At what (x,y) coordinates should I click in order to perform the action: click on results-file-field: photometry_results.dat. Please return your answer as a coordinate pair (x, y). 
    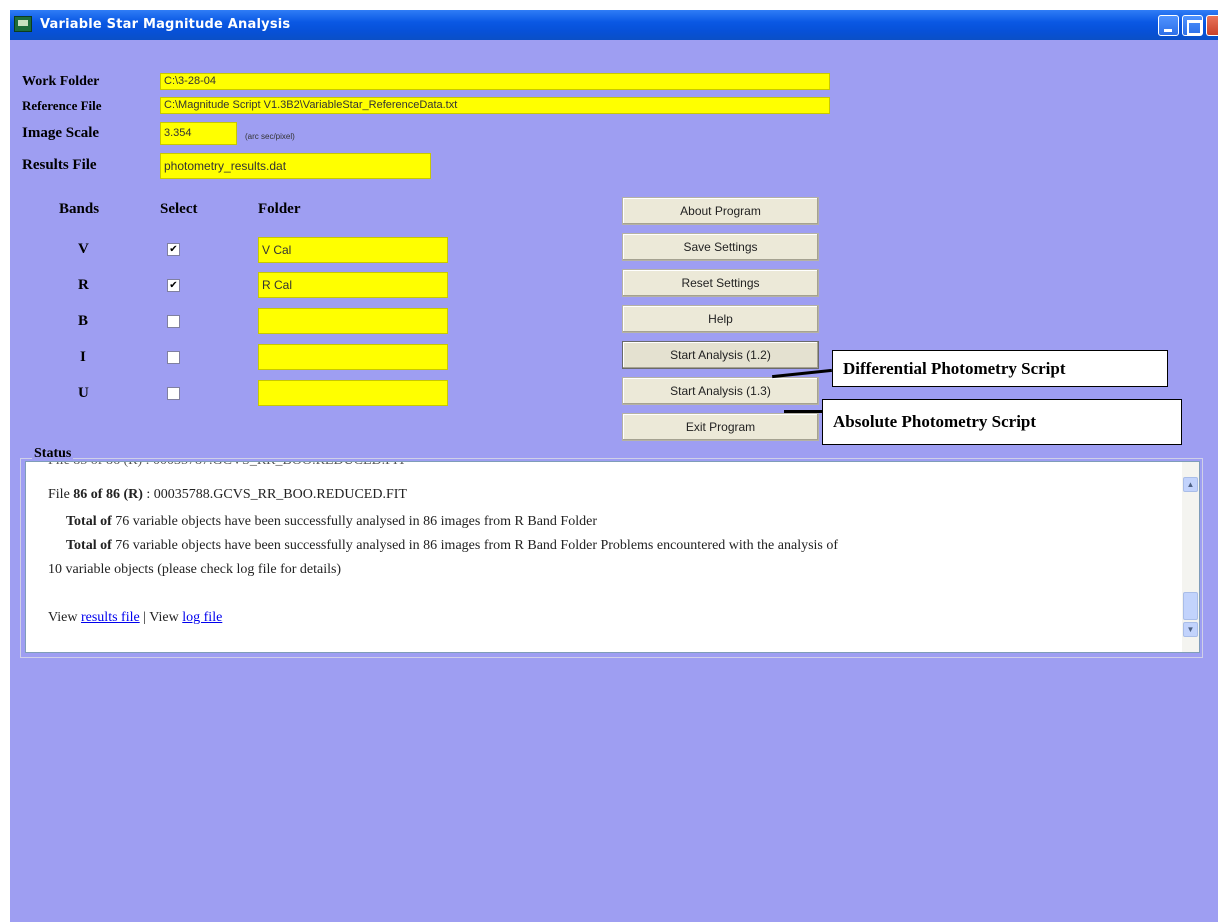
    Looking at the image, I should click on (295, 166).